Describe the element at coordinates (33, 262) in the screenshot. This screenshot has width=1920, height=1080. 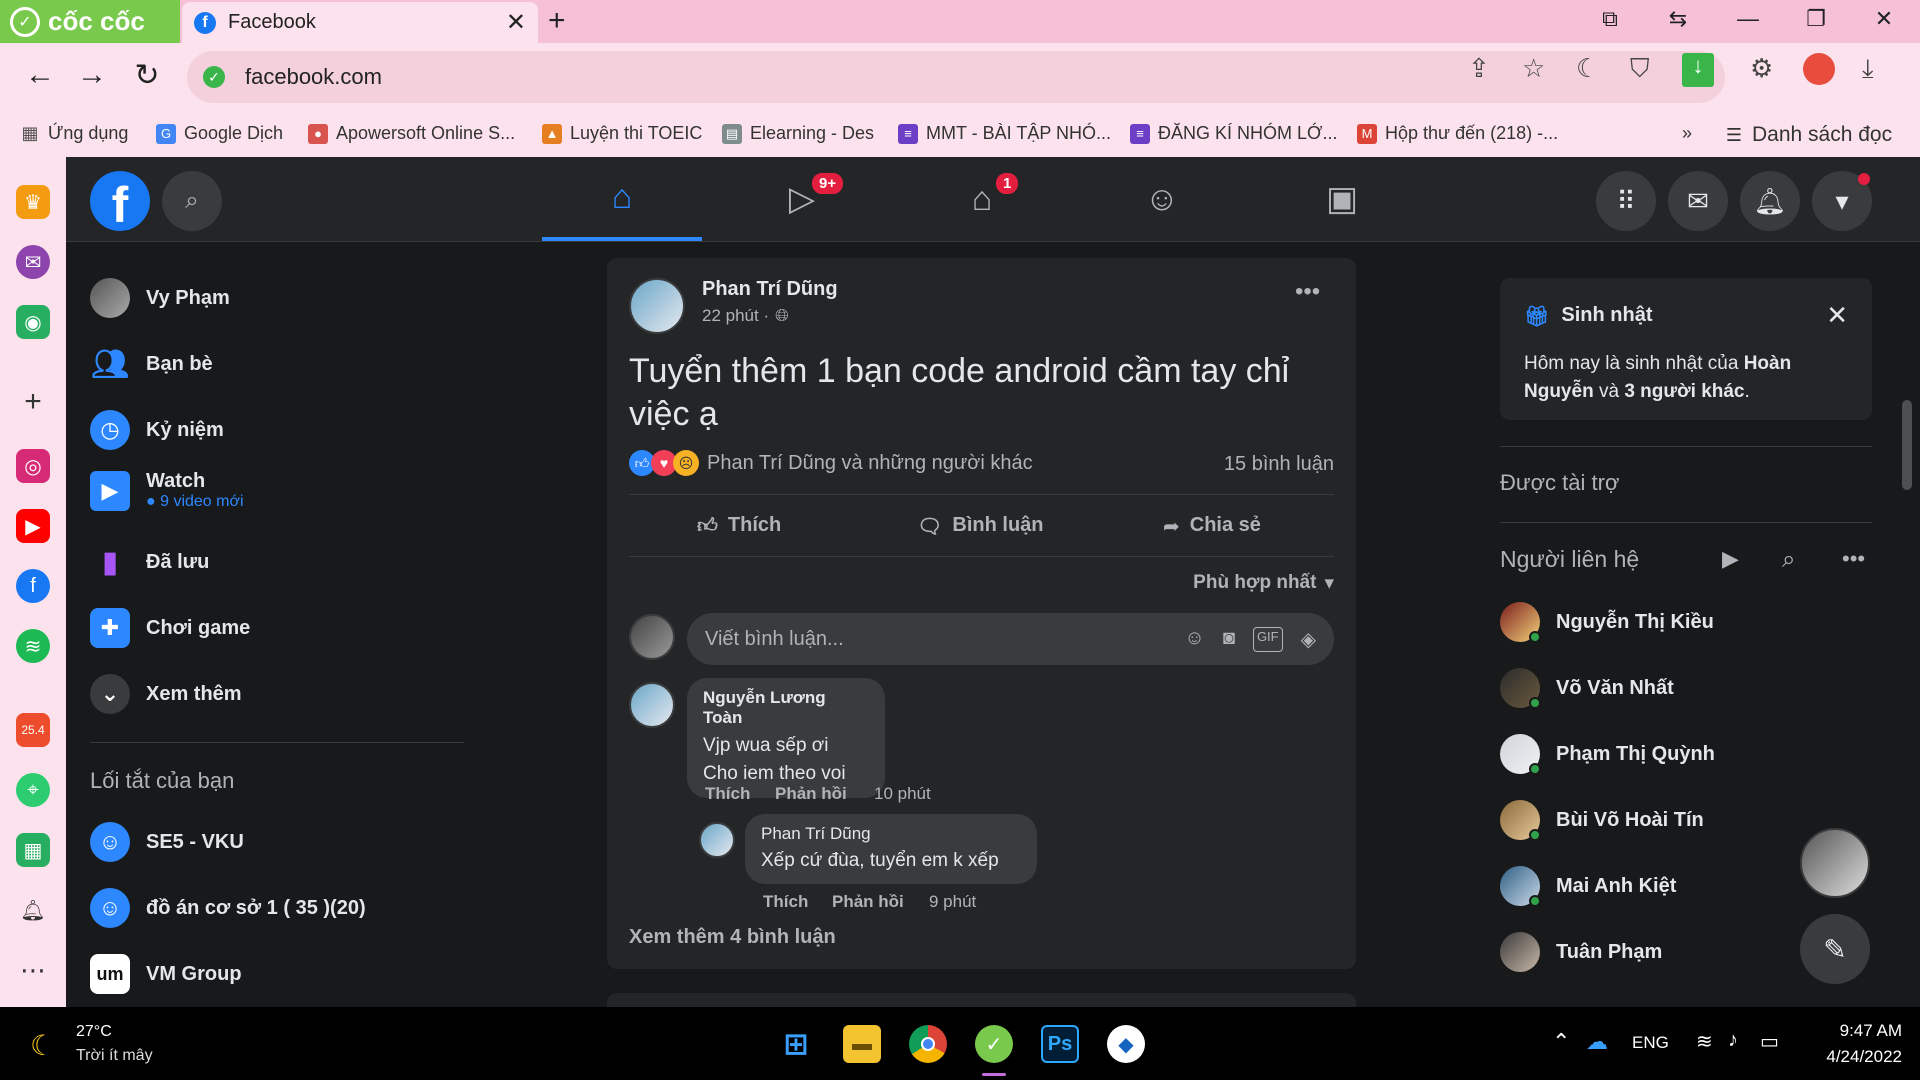
I see `messenger-icon: ✉` at that location.